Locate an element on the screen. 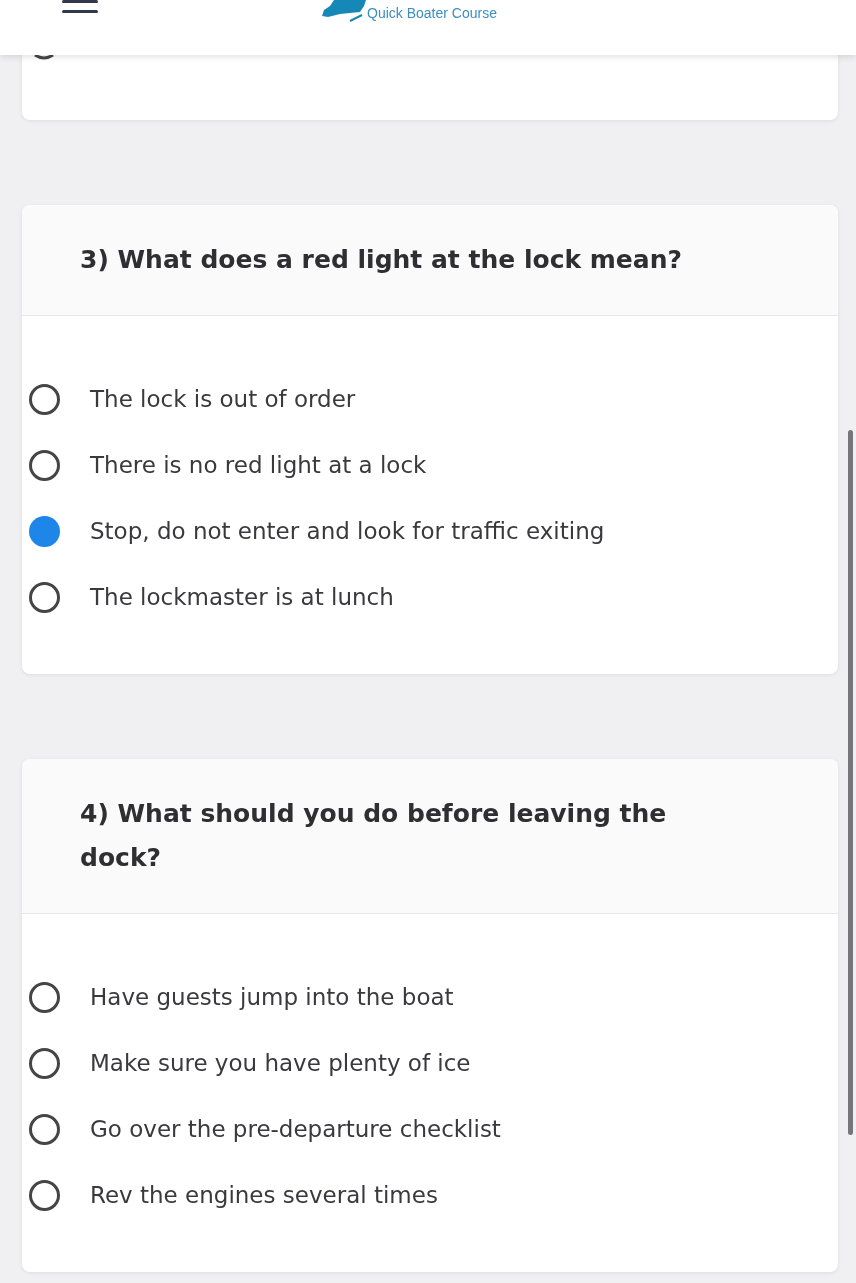  answer-option-text: Make sure you have plenty of ice is located at coordinates (280, 1063).